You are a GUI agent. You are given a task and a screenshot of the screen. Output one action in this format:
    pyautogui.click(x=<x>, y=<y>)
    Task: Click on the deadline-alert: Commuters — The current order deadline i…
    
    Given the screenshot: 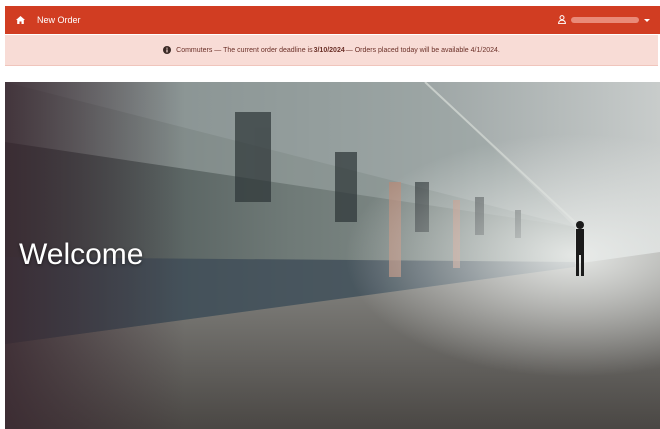 What is the action you would take?
    pyautogui.click(x=331, y=50)
    